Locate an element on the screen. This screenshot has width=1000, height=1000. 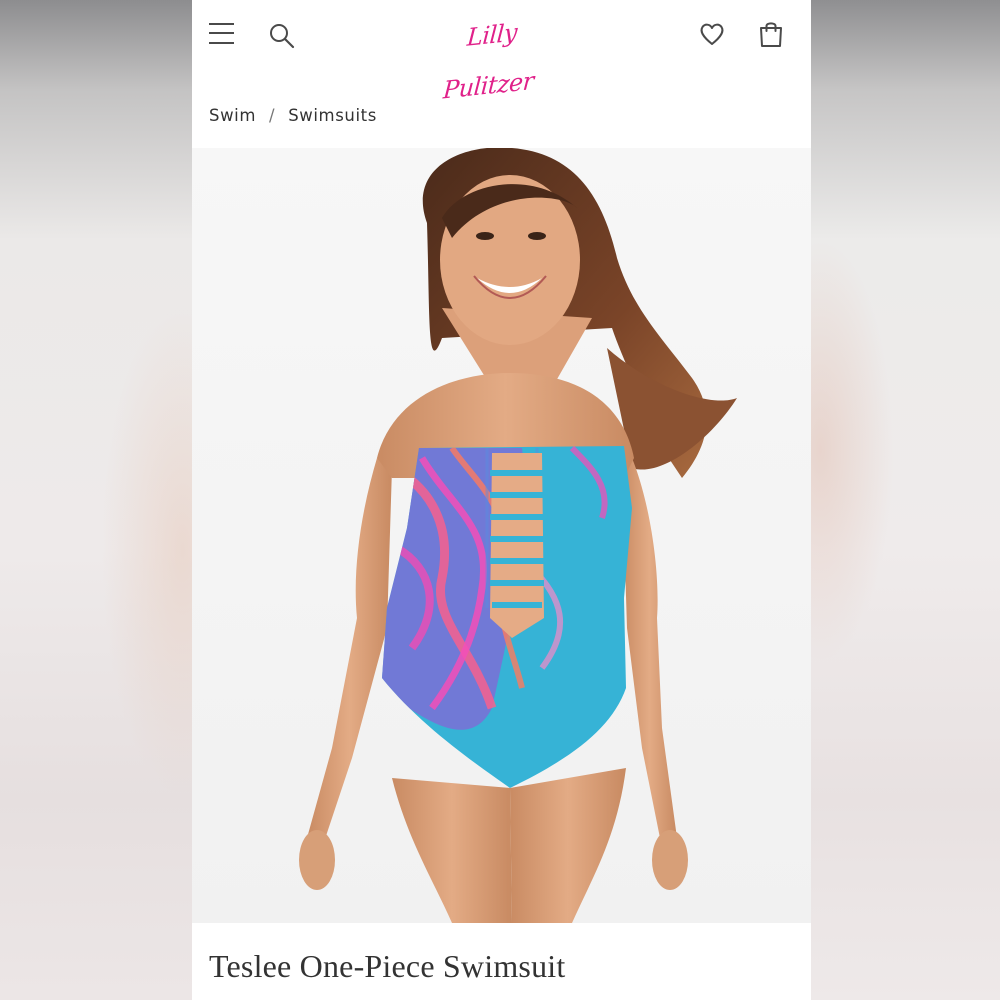
brand-logo: Lilly Pulitzer is located at coordinates (492, 53).